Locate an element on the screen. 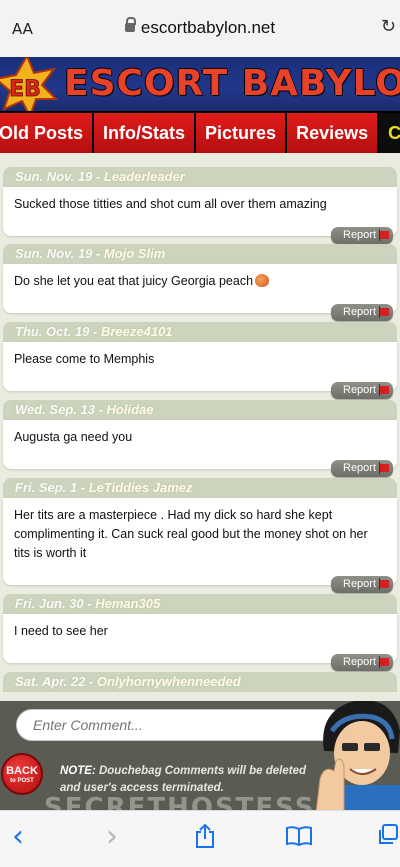 Image resolution: width=400 pixels, height=867 pixels. back-to-post-button: BACK to POST is located at coordinates (22, 774).